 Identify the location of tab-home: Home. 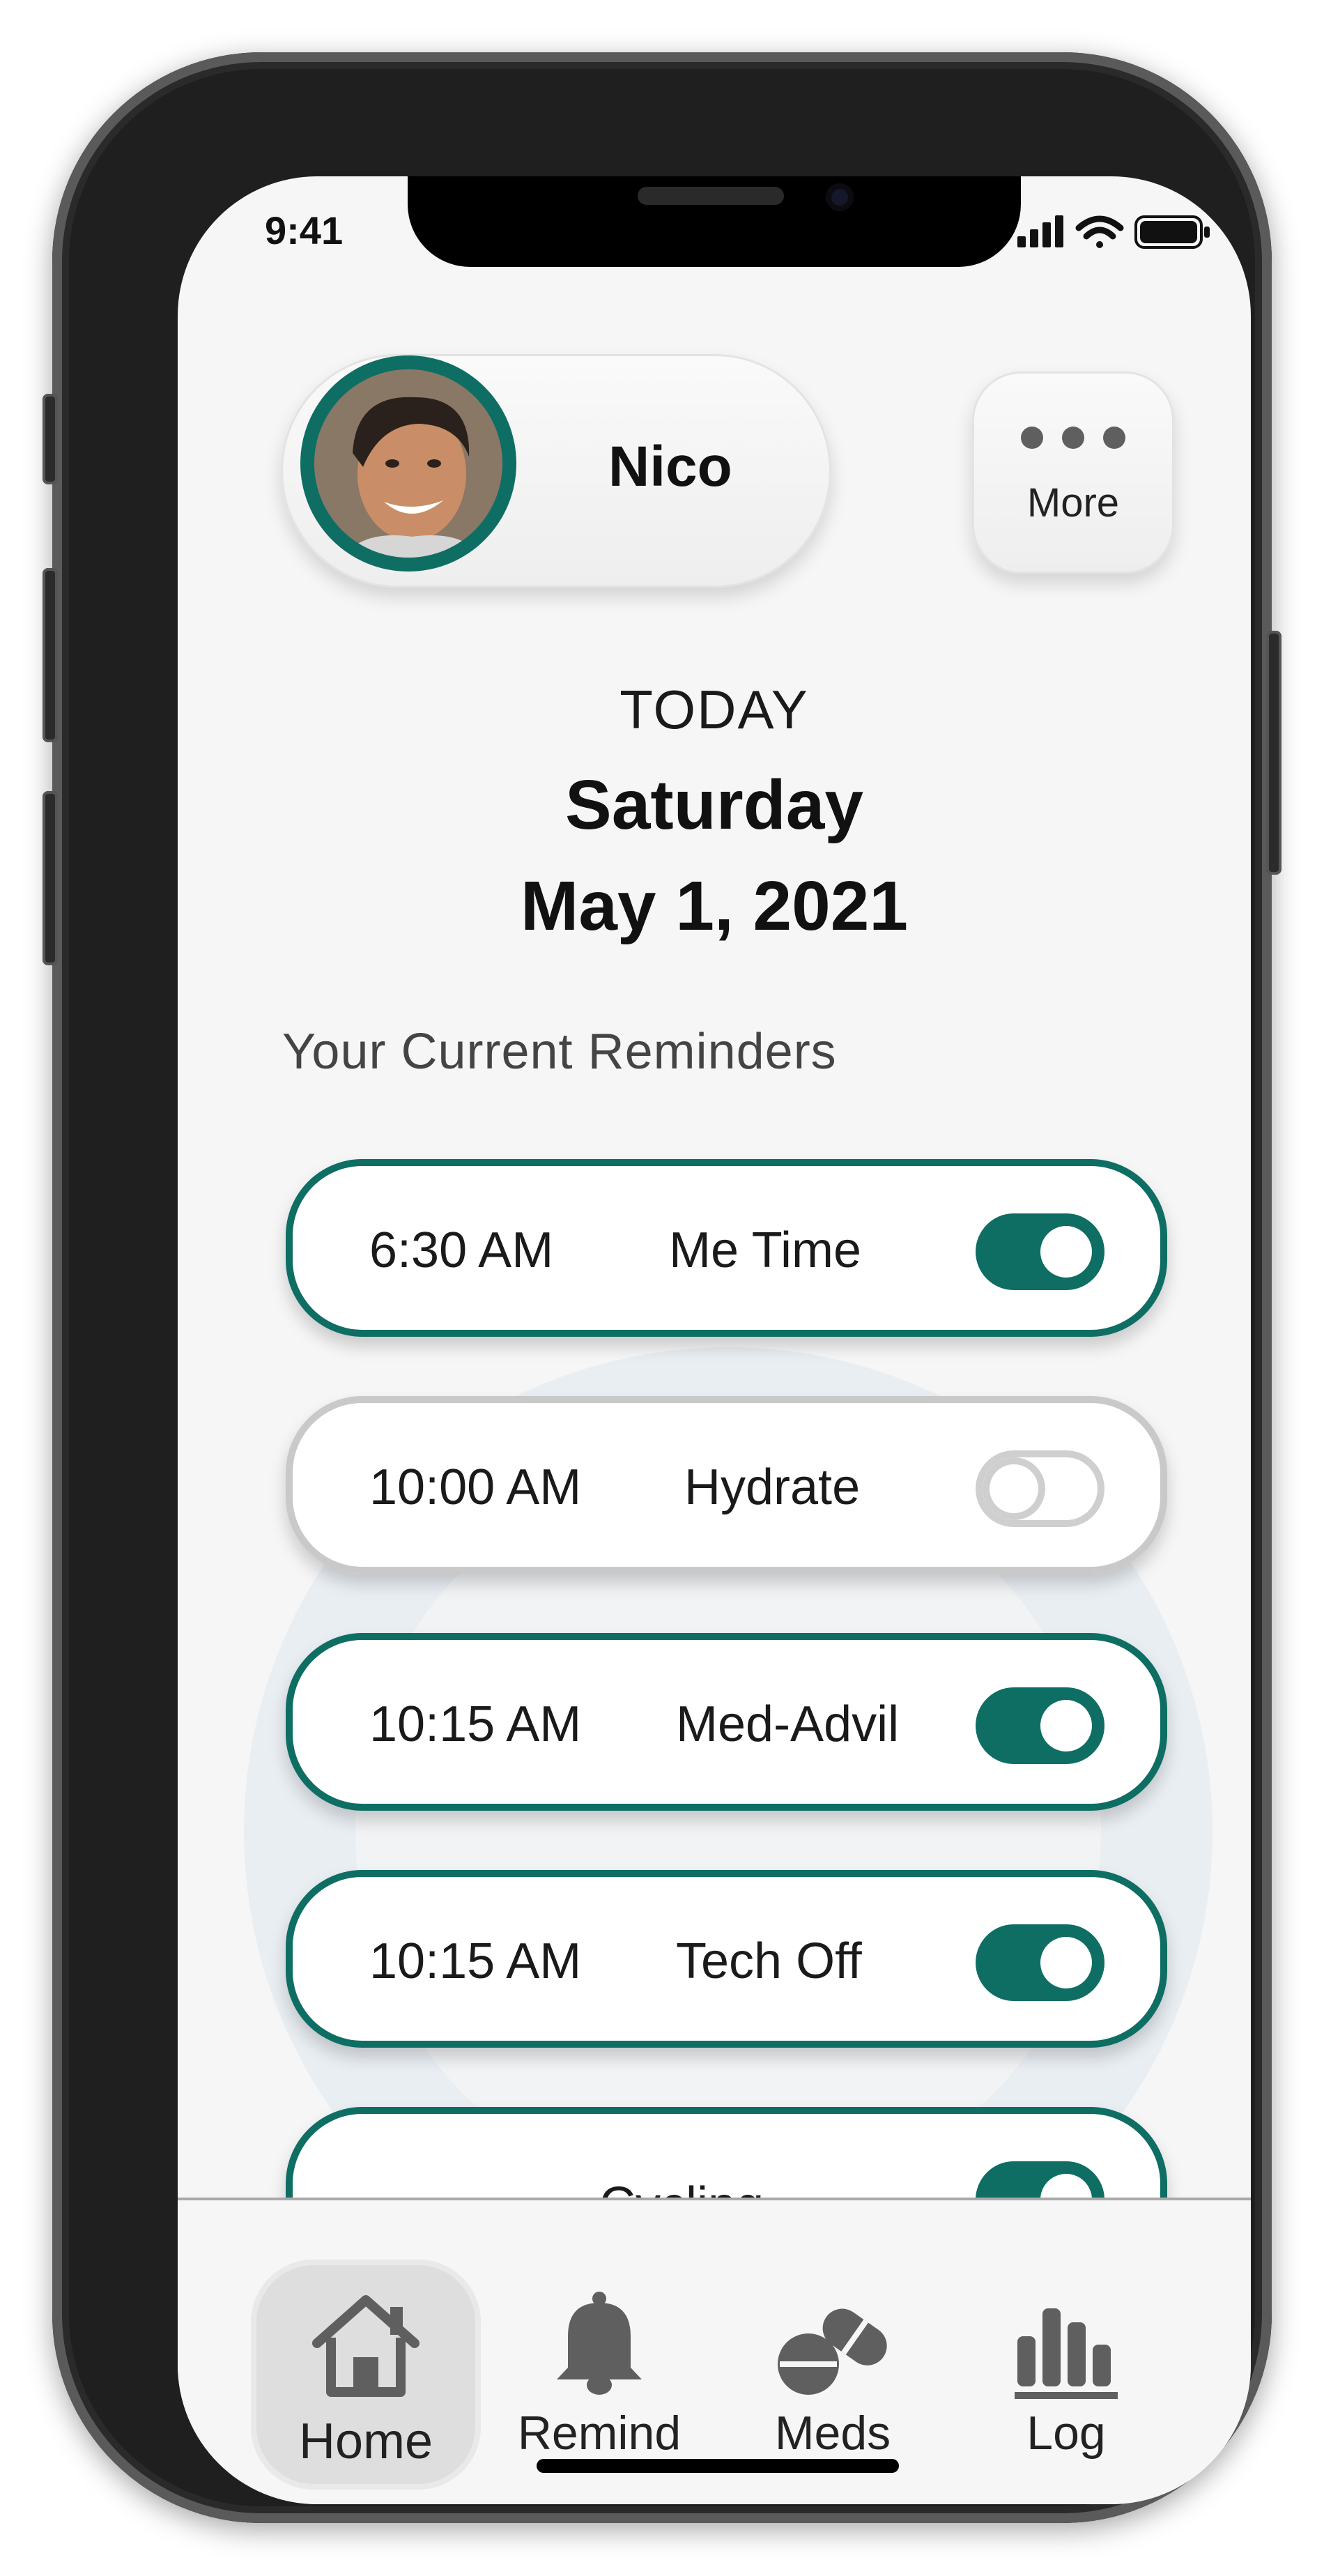
(366, 2375).